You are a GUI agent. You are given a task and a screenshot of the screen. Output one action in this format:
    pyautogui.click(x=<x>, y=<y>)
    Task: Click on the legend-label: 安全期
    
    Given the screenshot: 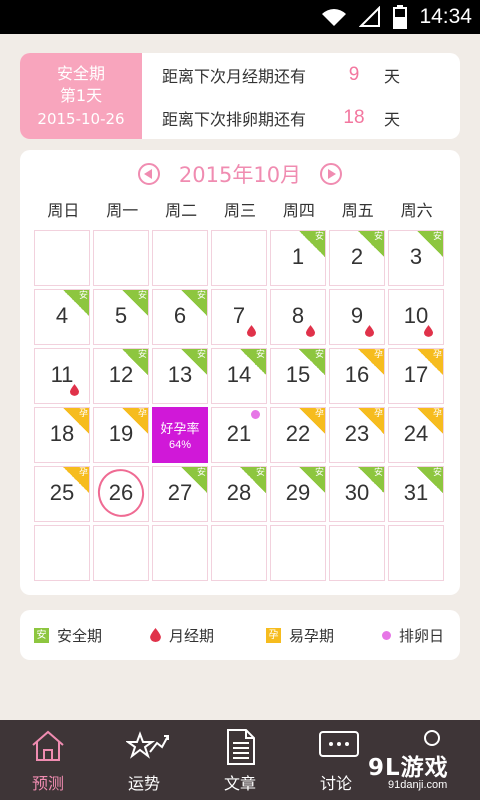 What is the action you would take?
    pyautogui.click(x=80, y=635)
    